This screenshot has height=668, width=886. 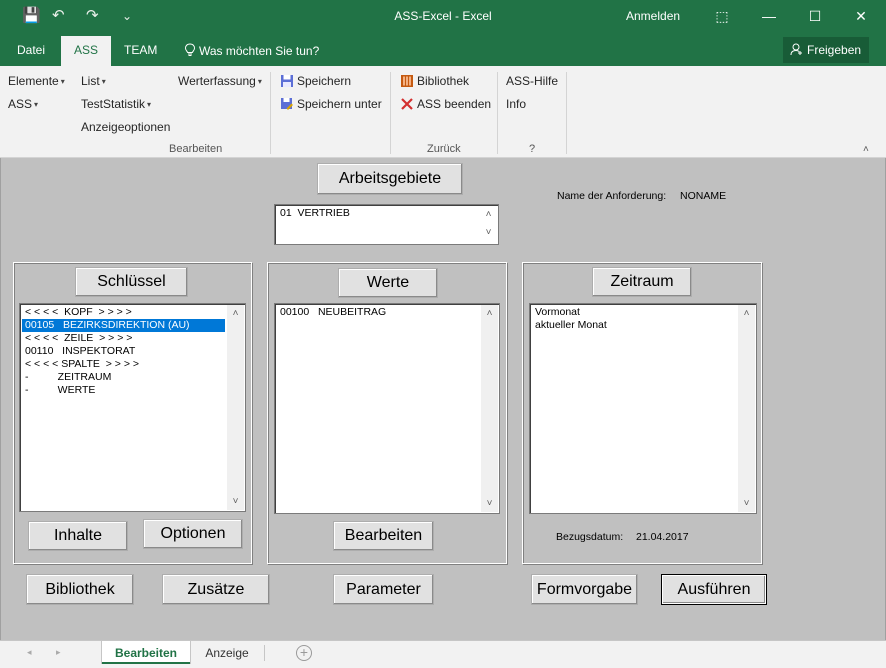 I want to click on group-label-help: ?, so click(x=532, y=149).